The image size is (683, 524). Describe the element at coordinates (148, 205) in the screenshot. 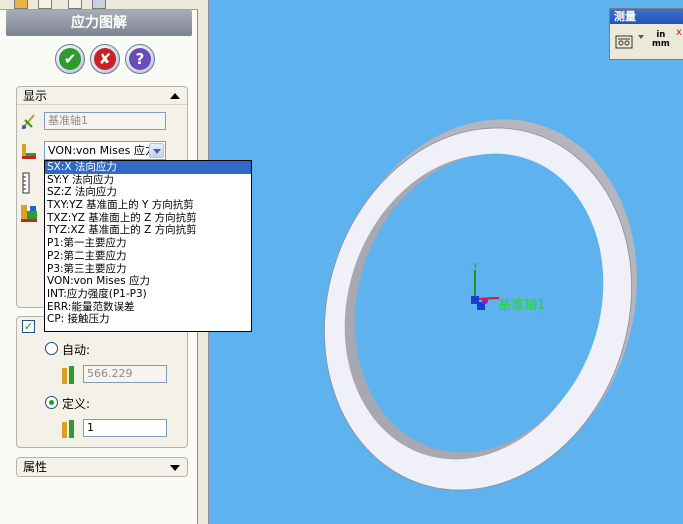

I see `option-txy: TXY:YZ 基准面上的 Y 方向抗剪` at that location.